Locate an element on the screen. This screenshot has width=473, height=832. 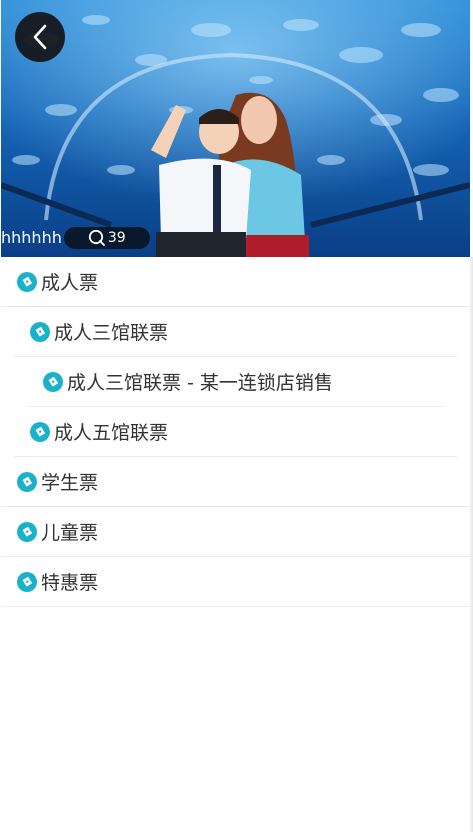
ticket-item-label: 成人三馆联票 is located at coordinates (111, 333).